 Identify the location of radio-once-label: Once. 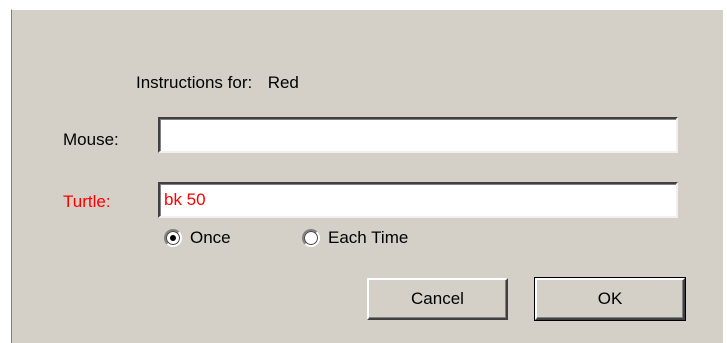
(210, 237).